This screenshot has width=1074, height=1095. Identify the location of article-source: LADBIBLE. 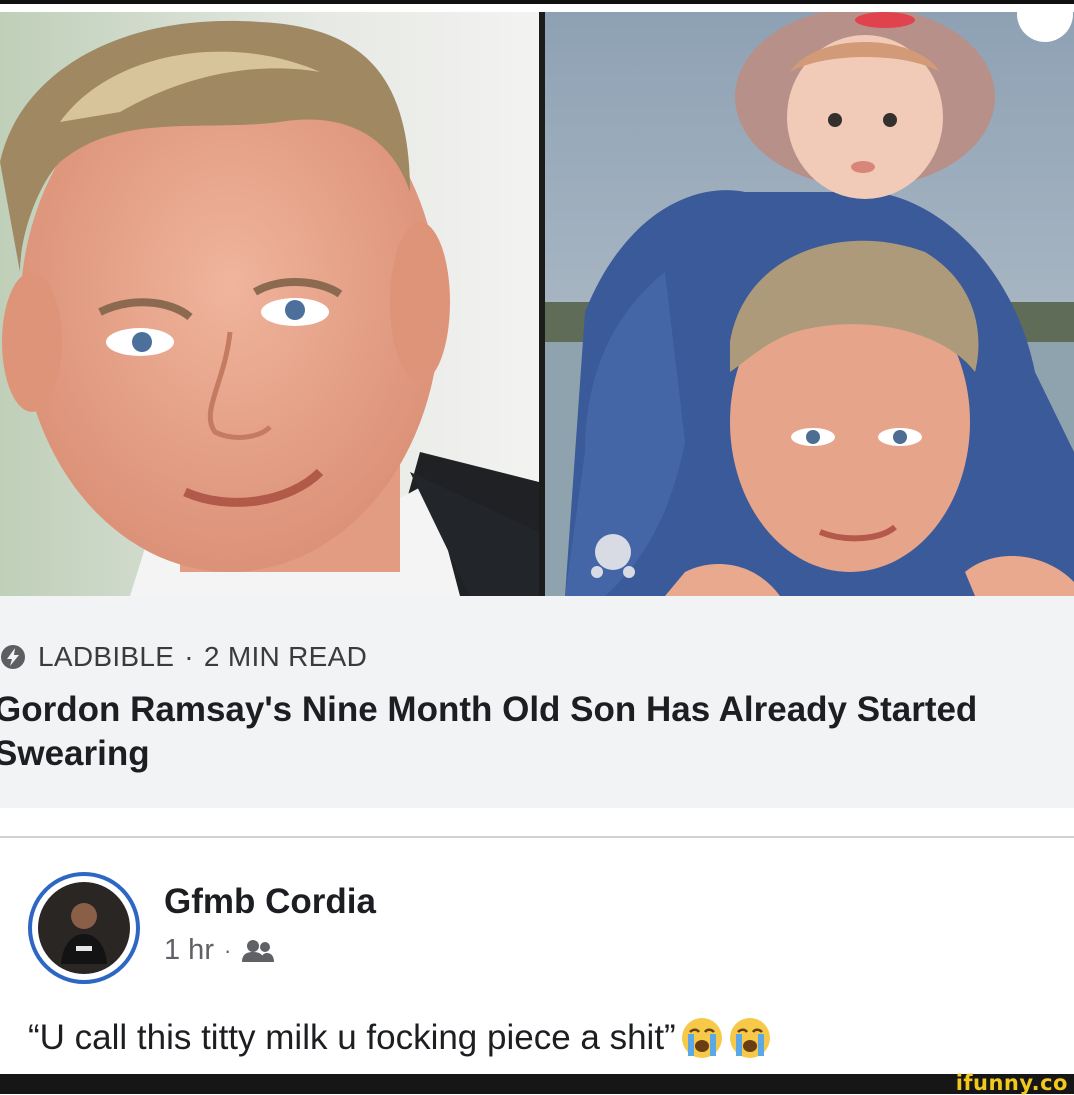
(106, 656).